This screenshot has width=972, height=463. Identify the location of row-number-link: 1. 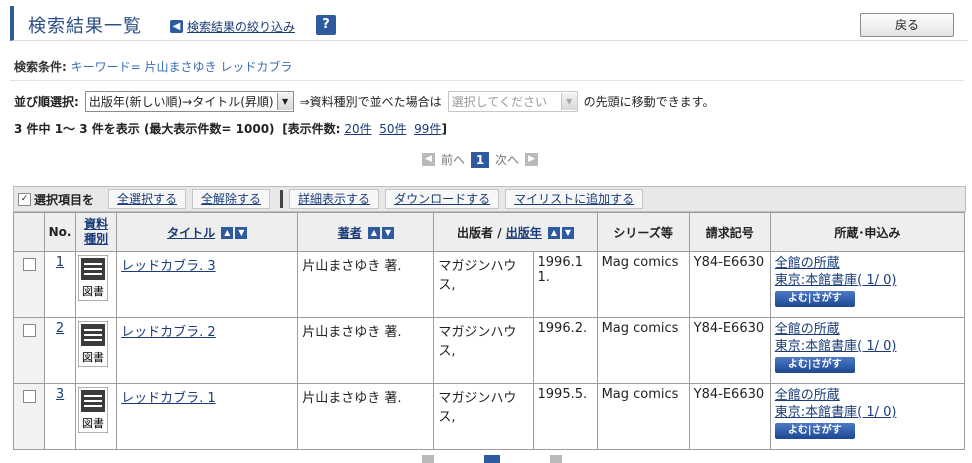
(60, 262).